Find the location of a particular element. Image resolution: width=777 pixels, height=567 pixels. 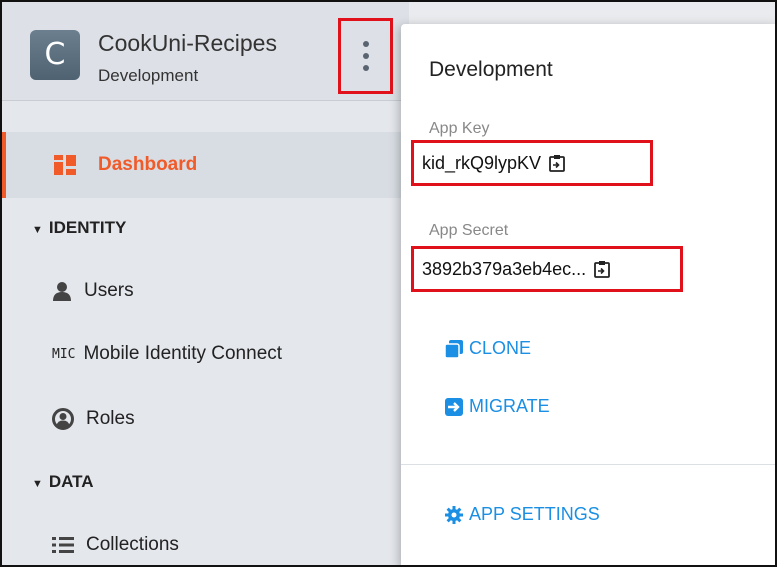

section-label: IDENTITY is located at coordinates (87, 227).